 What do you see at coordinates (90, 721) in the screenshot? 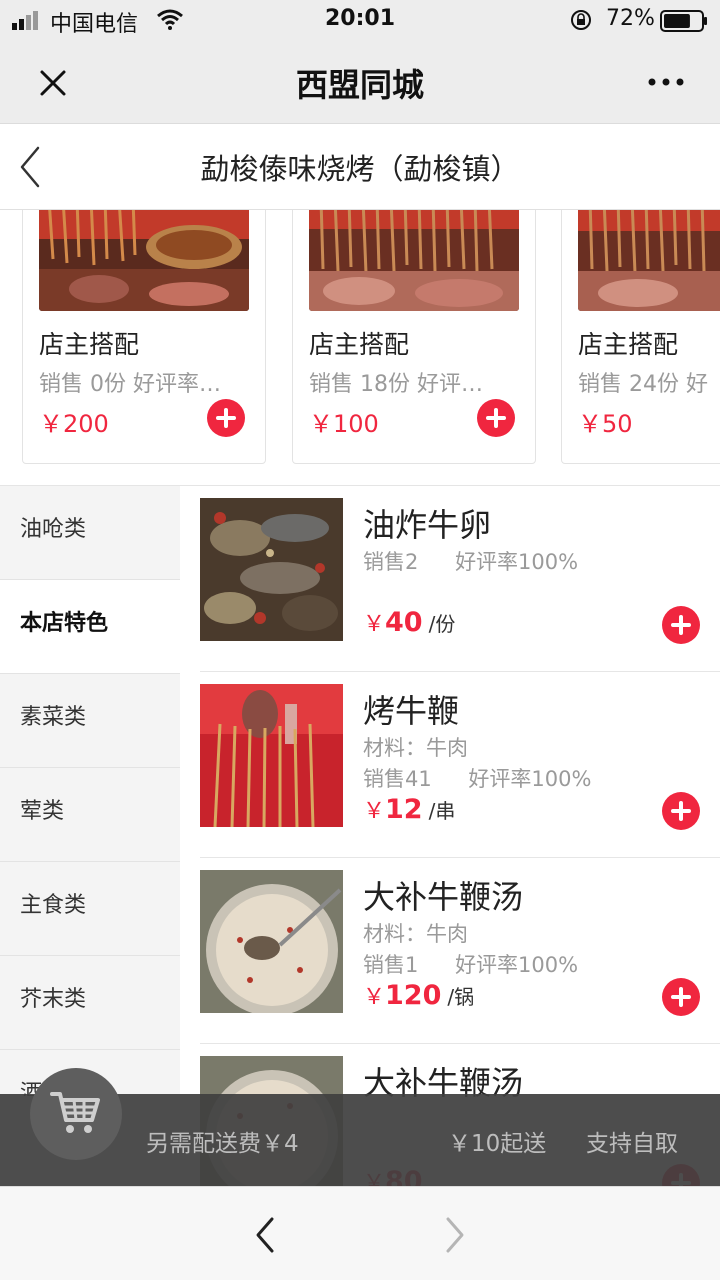
I see `category-item: 素菜类` at bounding box center [90, 721].